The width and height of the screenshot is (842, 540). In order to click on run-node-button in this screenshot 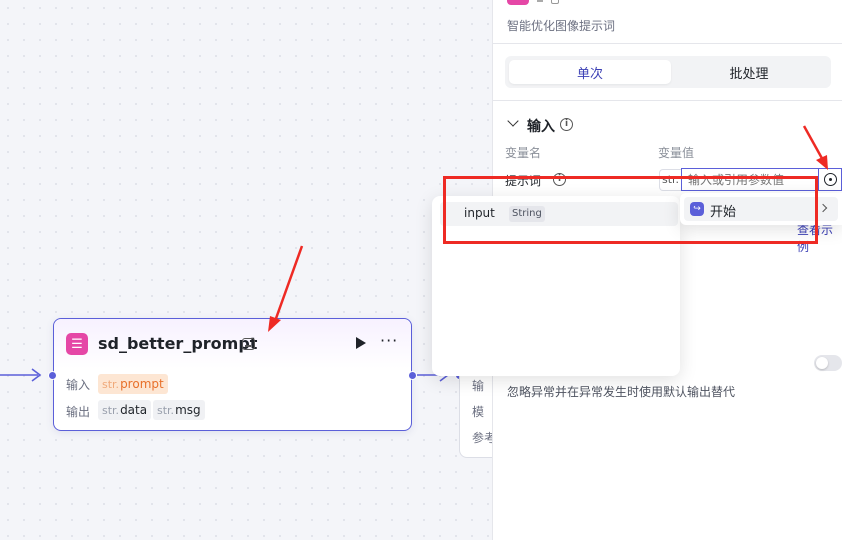, I will do `click(361, 343)`.